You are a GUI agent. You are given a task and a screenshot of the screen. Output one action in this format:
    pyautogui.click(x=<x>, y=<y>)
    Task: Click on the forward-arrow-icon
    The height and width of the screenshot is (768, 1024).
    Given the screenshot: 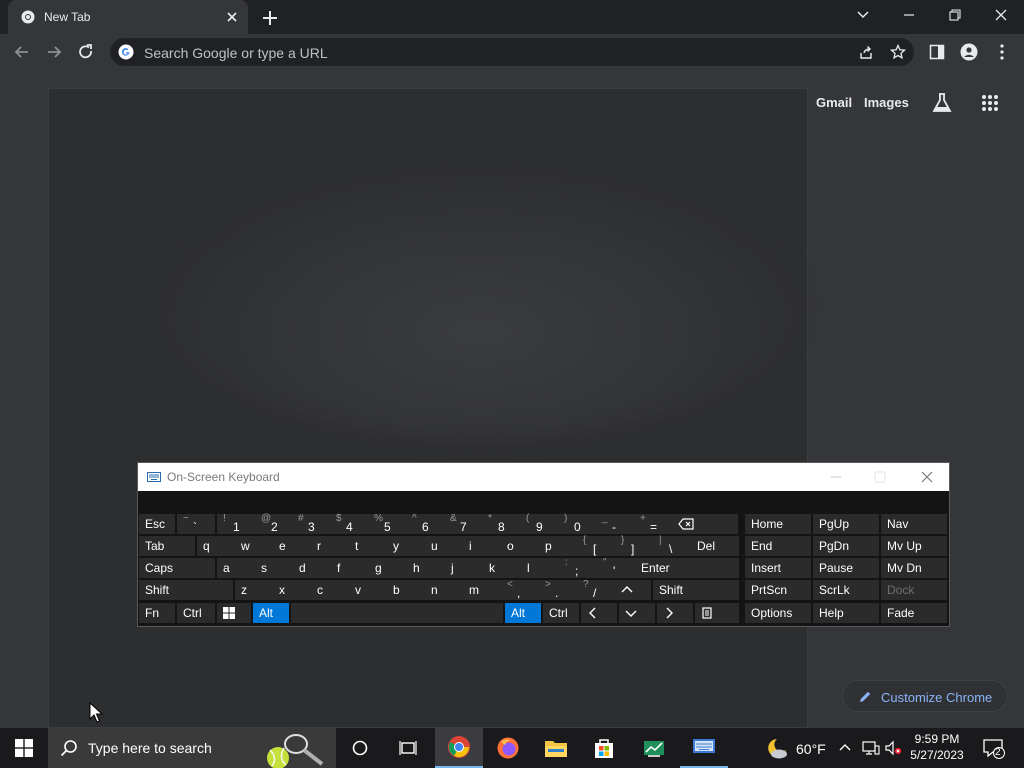 What is the action you would take?
    pyautogui.click(x=54, y=52)
    